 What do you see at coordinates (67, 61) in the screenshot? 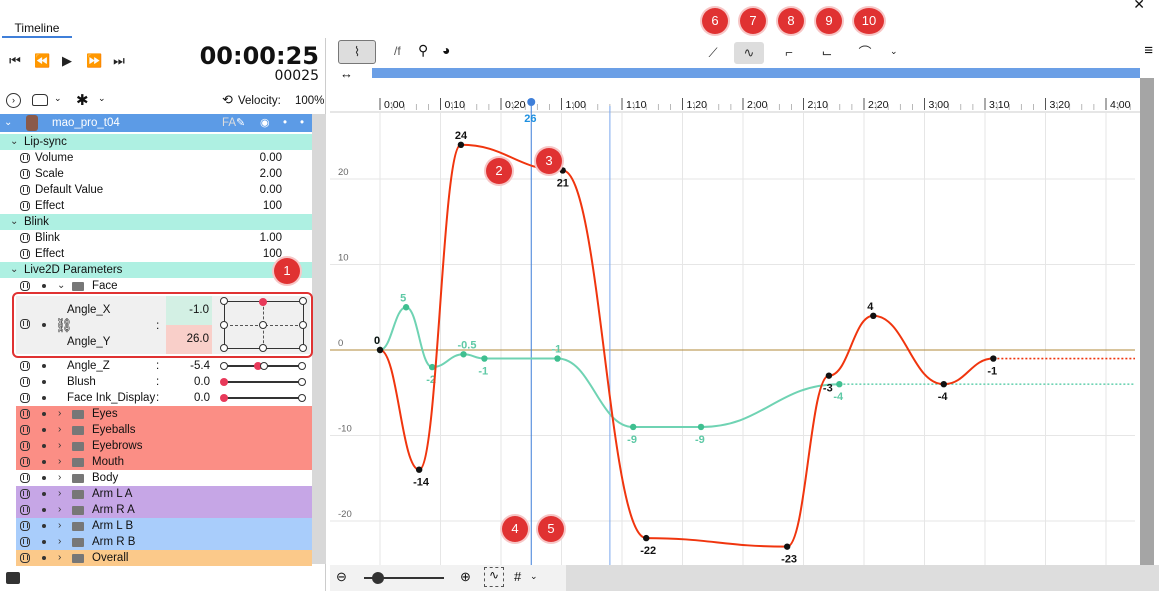
I see `play-icon: ▶` at bounding box center [67, 61].